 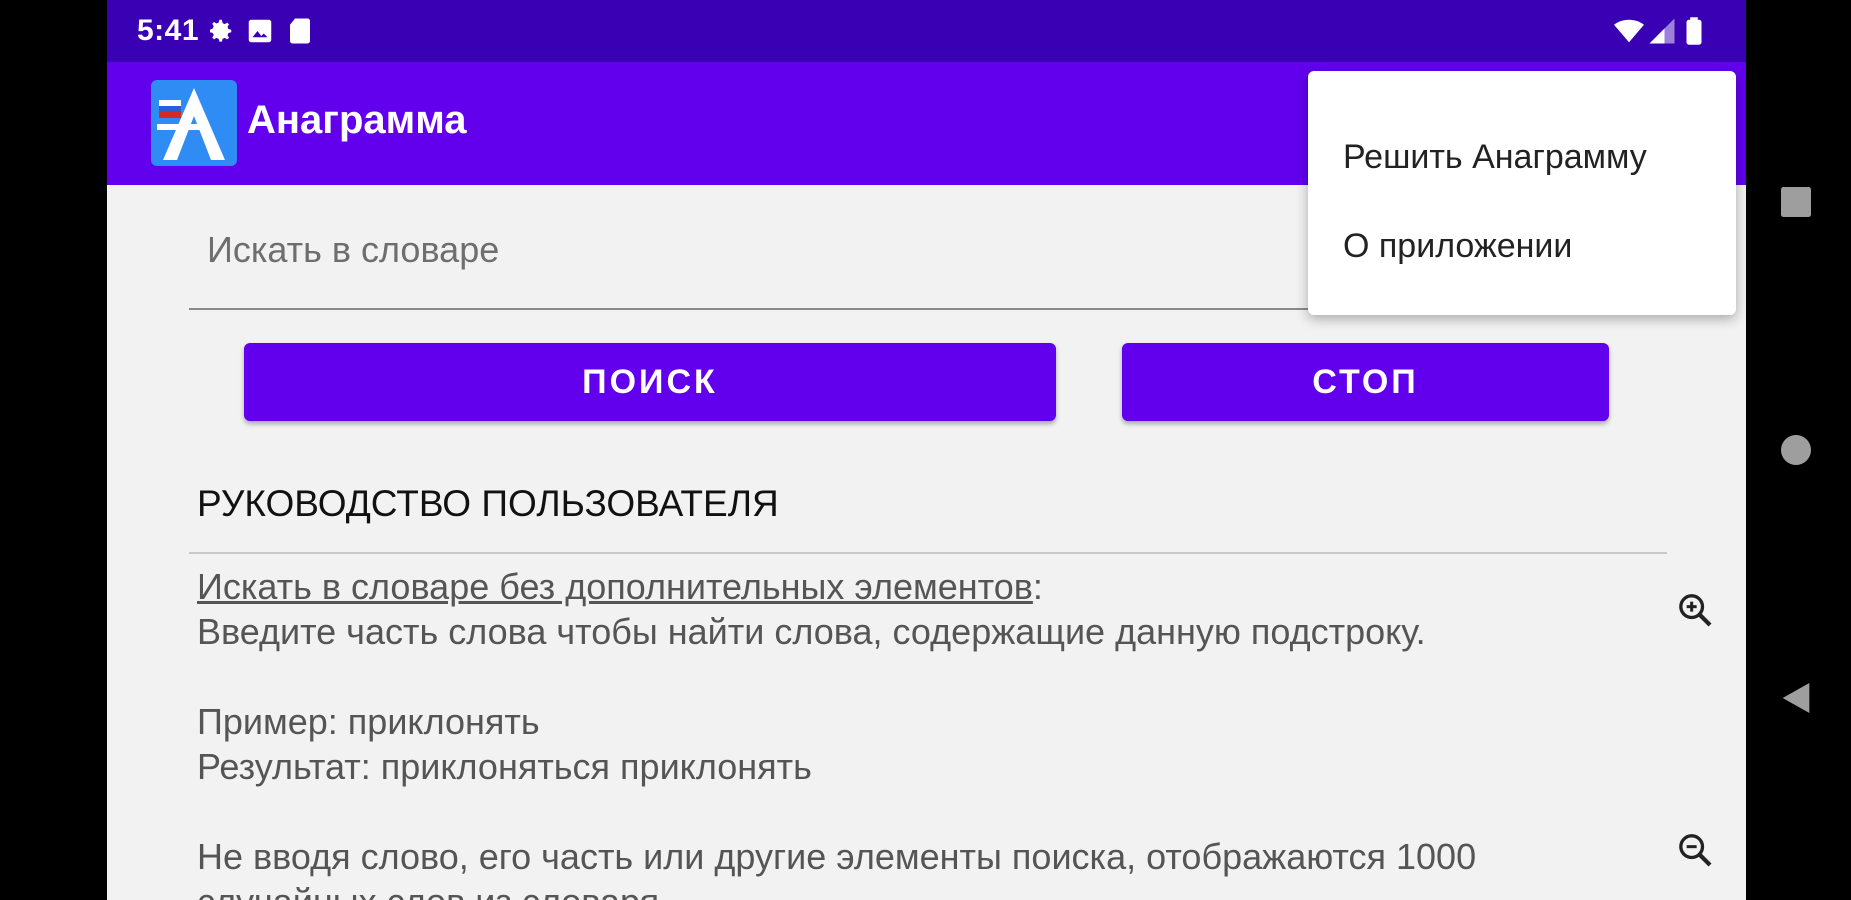 What do you see at coordinates (300, 31) in the screenshot?
I see `sd-card-icon` at bounding box center [300, 31].